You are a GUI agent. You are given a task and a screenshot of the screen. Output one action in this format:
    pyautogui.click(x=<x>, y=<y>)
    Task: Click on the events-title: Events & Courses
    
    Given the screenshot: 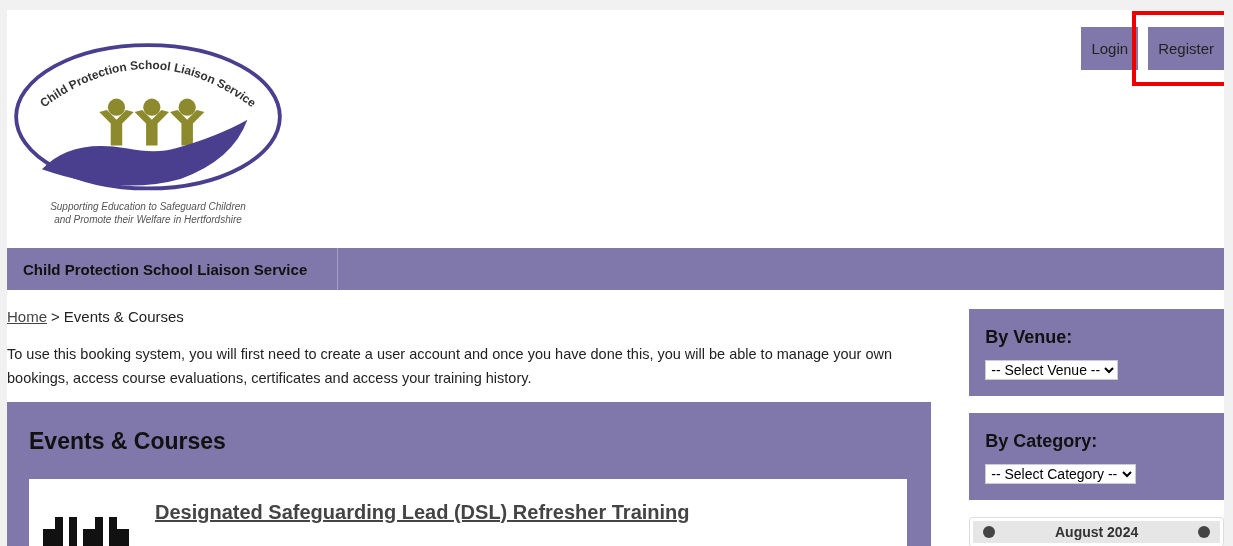 What is the action you would take?
    pyautogui.click(x=128, y=441)
    